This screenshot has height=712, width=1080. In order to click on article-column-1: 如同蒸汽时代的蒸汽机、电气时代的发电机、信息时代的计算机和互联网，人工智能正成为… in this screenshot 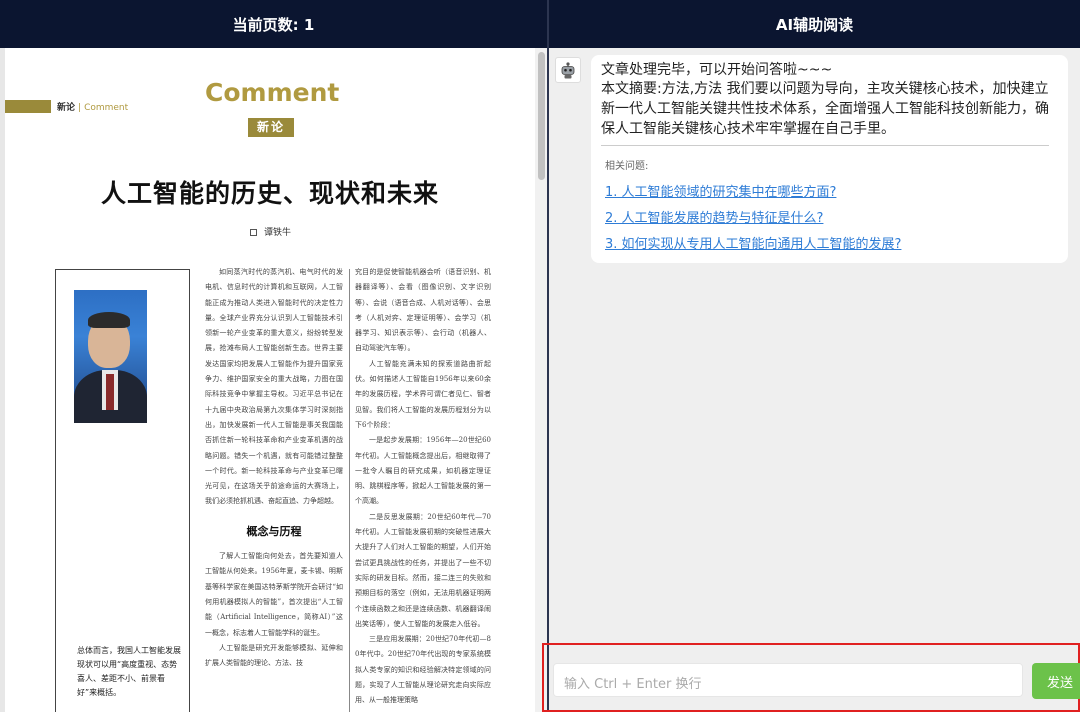, I will do `click(274, 468)`.